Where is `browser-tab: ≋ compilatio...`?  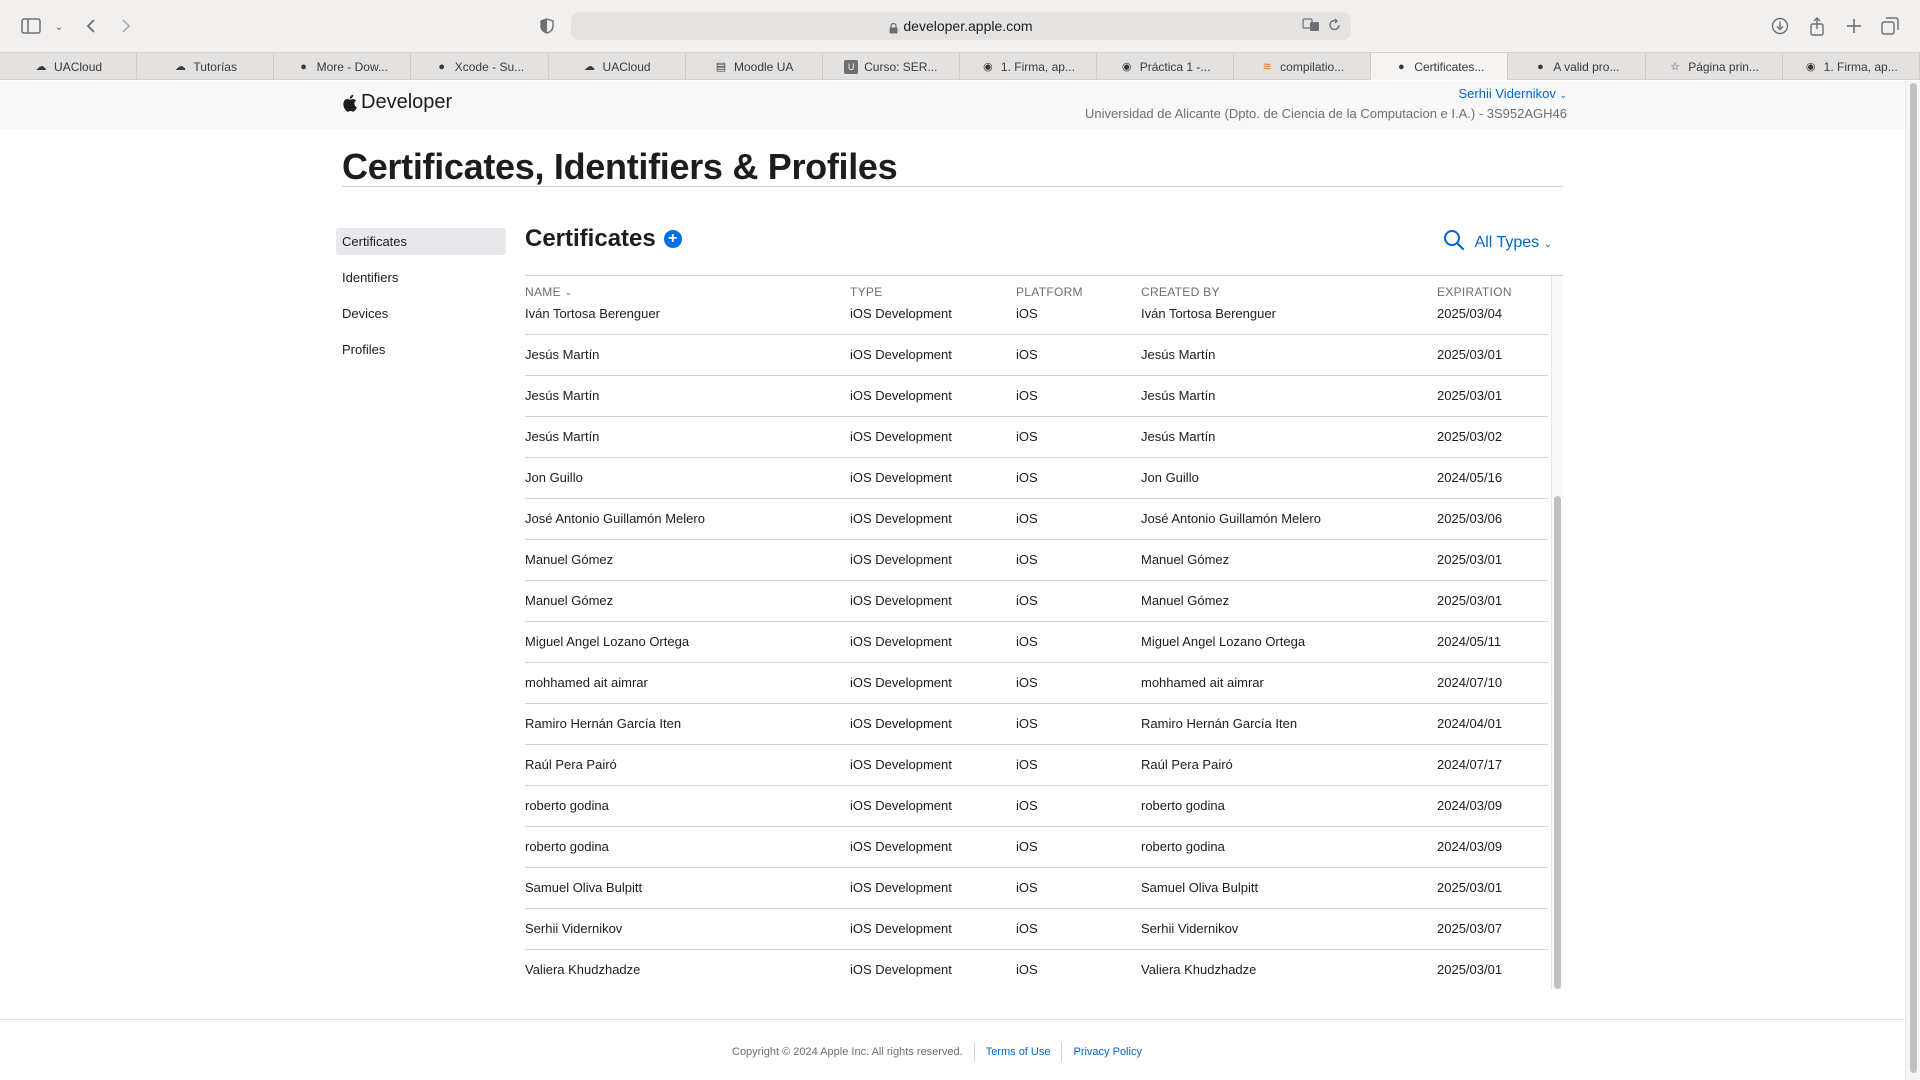 browser-tab: ≋ compilatio... is located at coordinates (1303, 66).